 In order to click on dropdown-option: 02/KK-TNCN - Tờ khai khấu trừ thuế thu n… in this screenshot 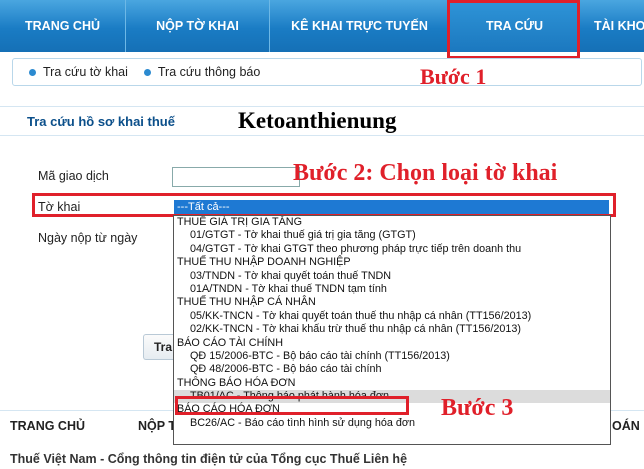, I will do `click(392, 329)`.